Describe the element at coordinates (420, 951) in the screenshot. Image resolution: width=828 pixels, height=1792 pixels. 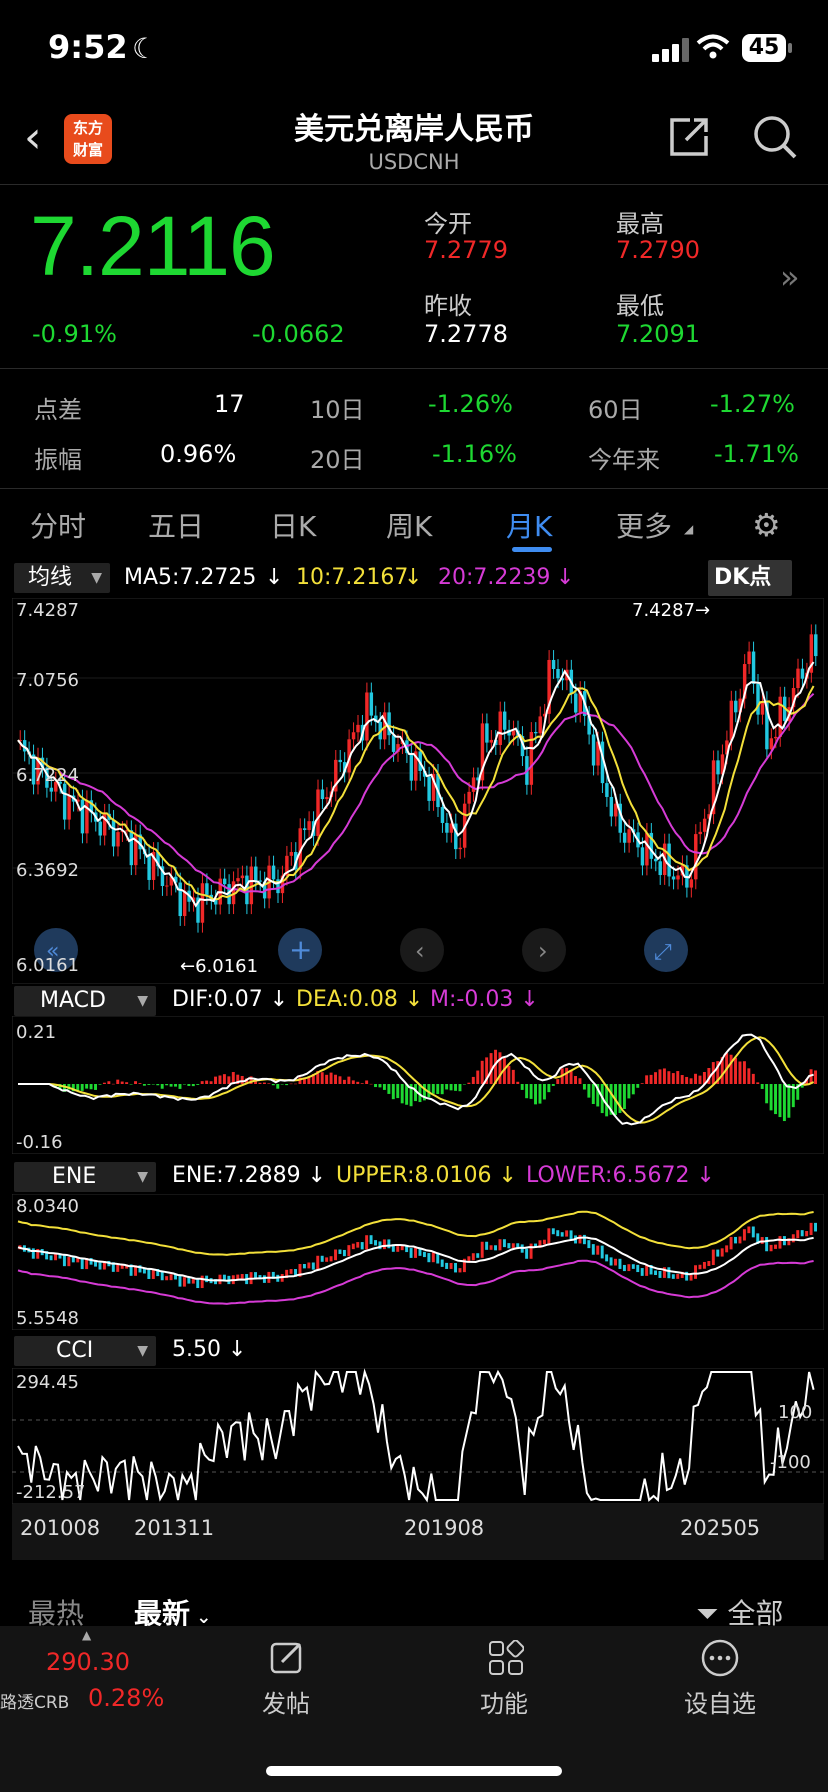
I see `chevron-left-icon: ‹` at that location.